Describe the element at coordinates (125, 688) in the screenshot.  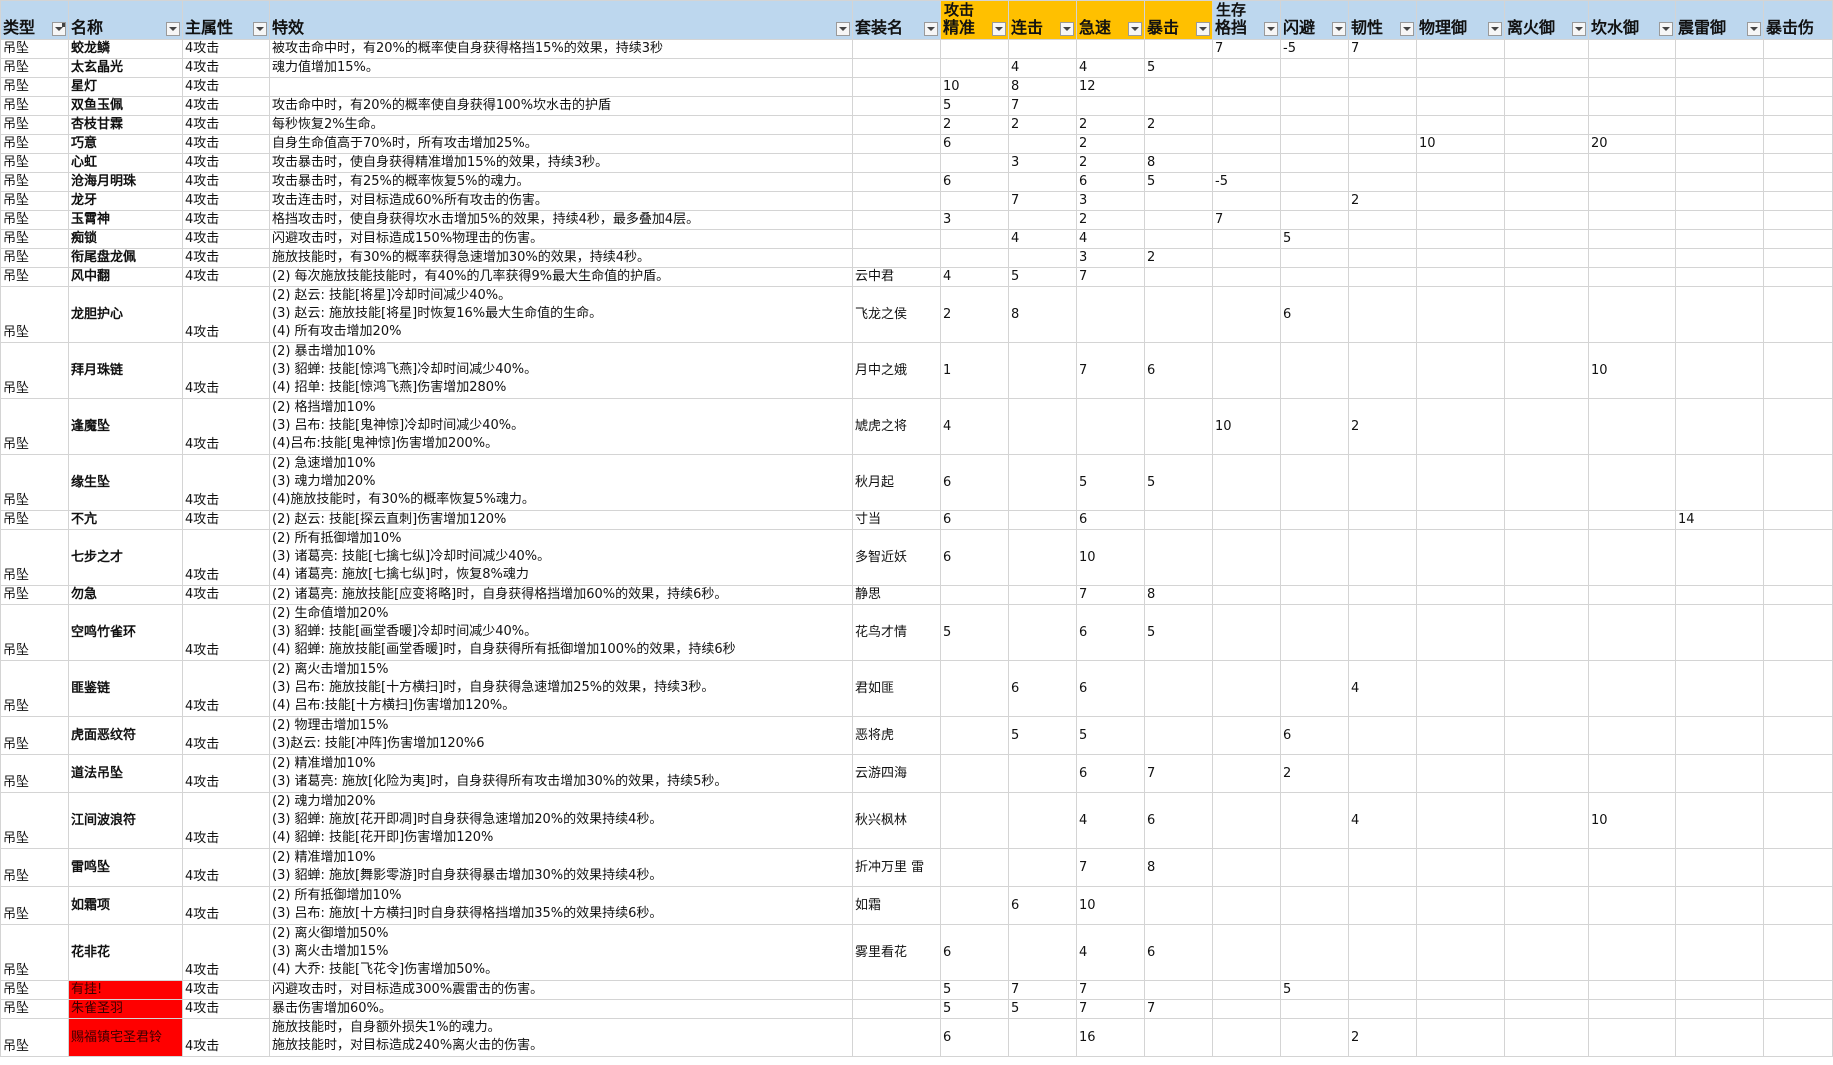
I see `cell-name: 匪鉴链` at that location.